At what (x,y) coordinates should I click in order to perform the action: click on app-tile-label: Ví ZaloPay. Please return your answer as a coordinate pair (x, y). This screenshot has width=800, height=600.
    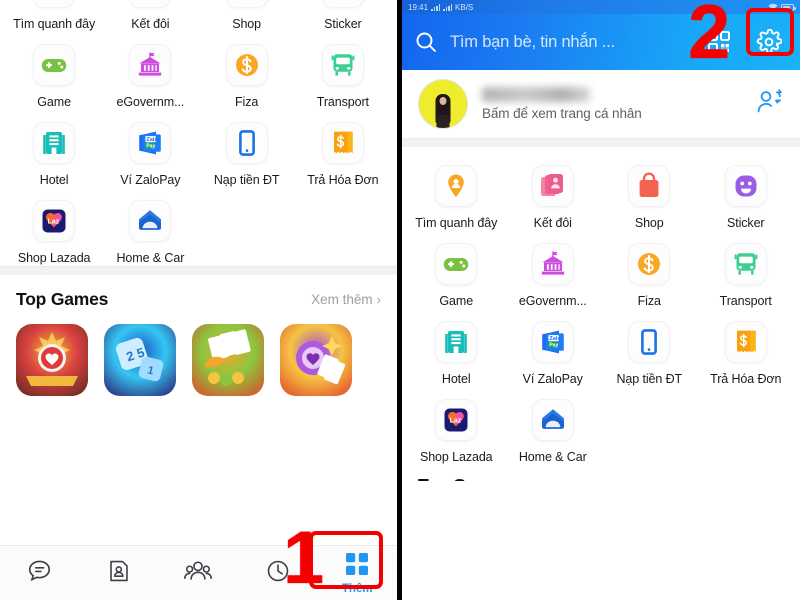
    Looking at the image, I should click on (552, 379).